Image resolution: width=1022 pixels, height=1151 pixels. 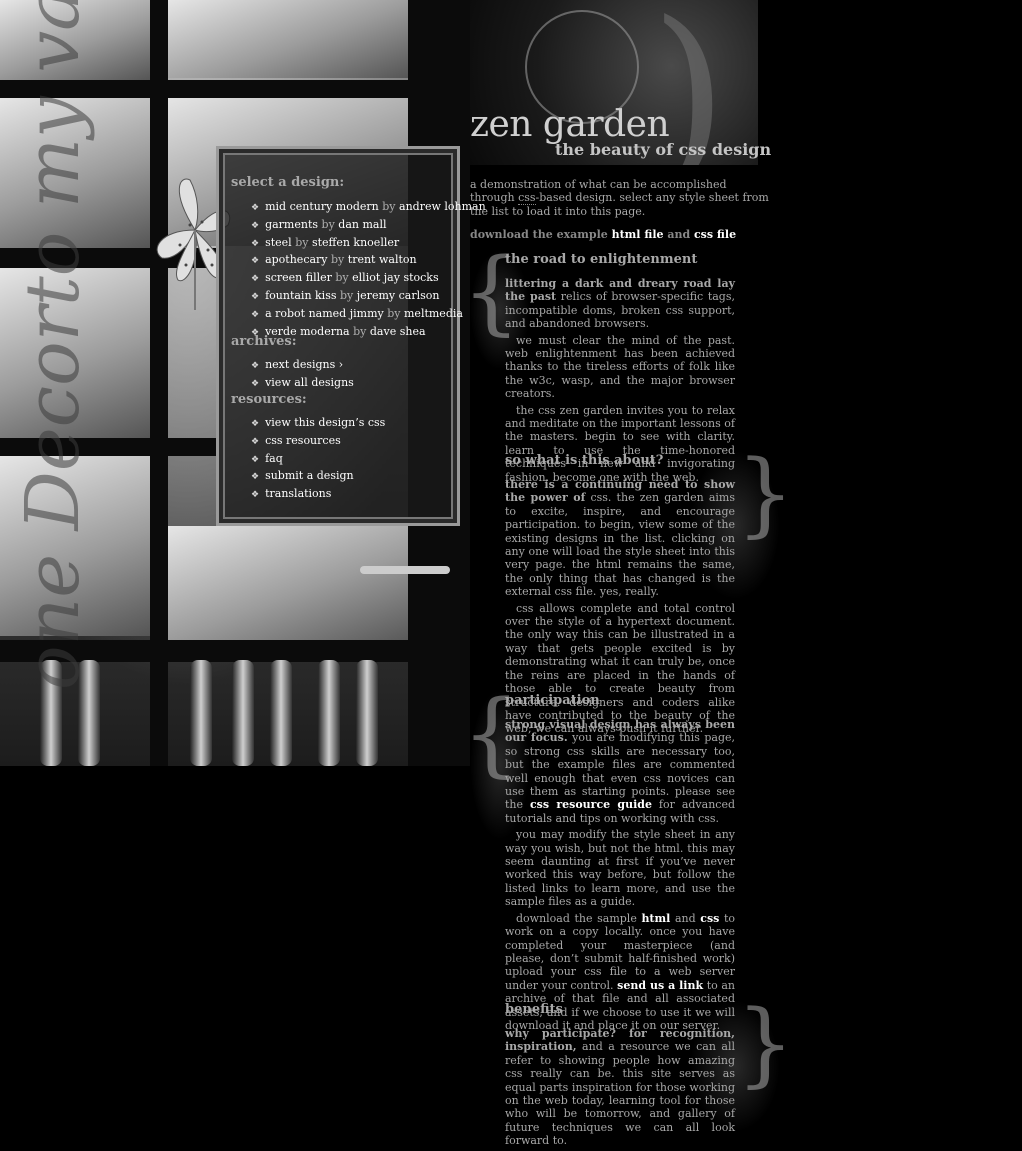 What do you see at coordinates (345, 278) in the screenshot?
I see `design-item: ❖ screen filler by elliot jay stocks` at bounding box center [345, 278].